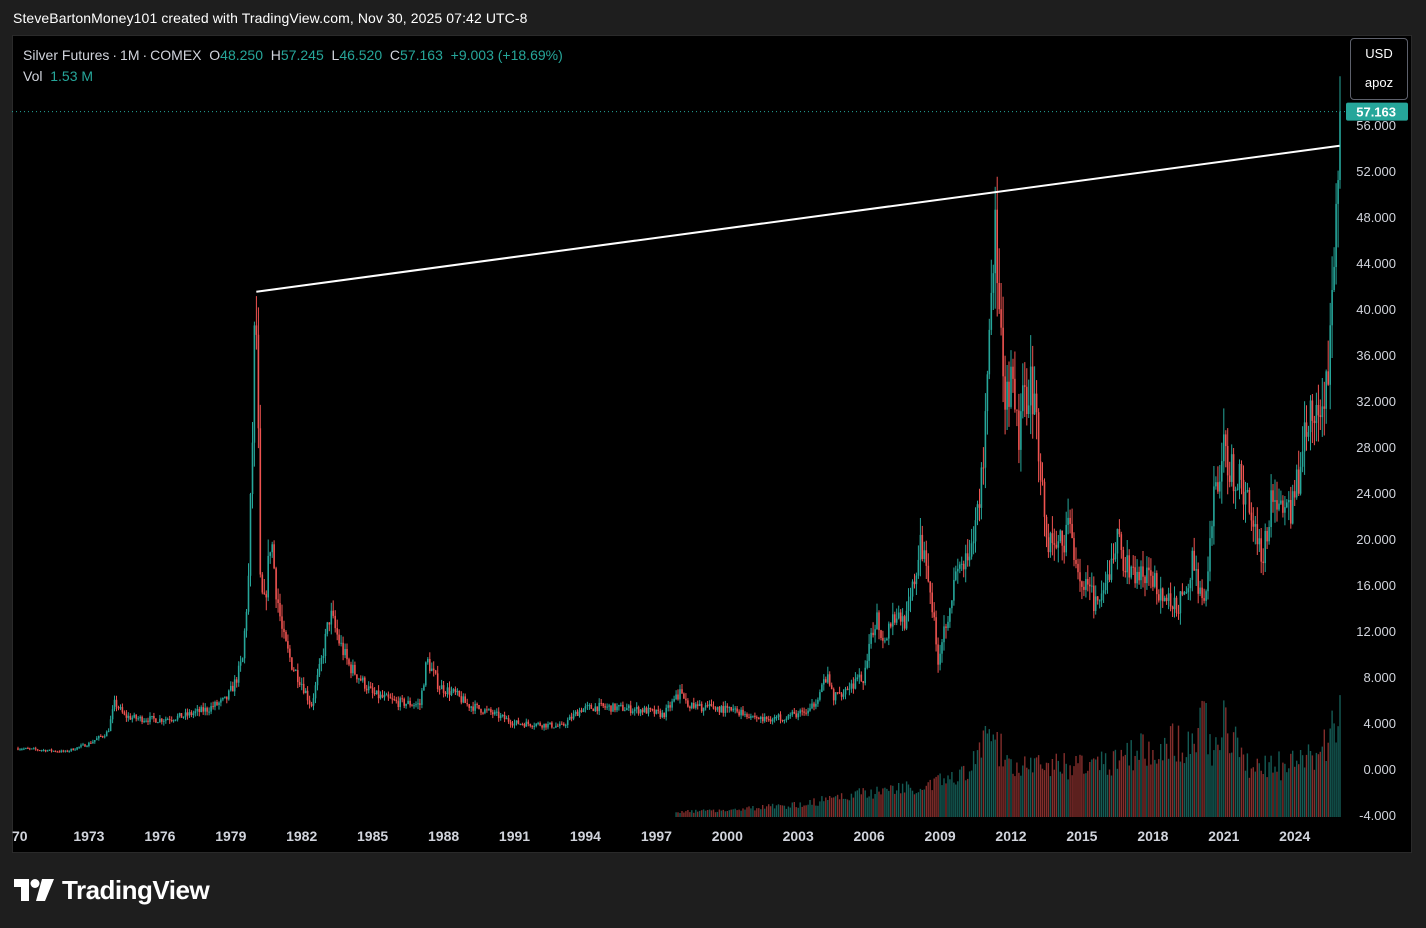 This screenshot has height=928, width=1426. I want to click on volume-row: Vol 1.53 M, so click(293, 76).